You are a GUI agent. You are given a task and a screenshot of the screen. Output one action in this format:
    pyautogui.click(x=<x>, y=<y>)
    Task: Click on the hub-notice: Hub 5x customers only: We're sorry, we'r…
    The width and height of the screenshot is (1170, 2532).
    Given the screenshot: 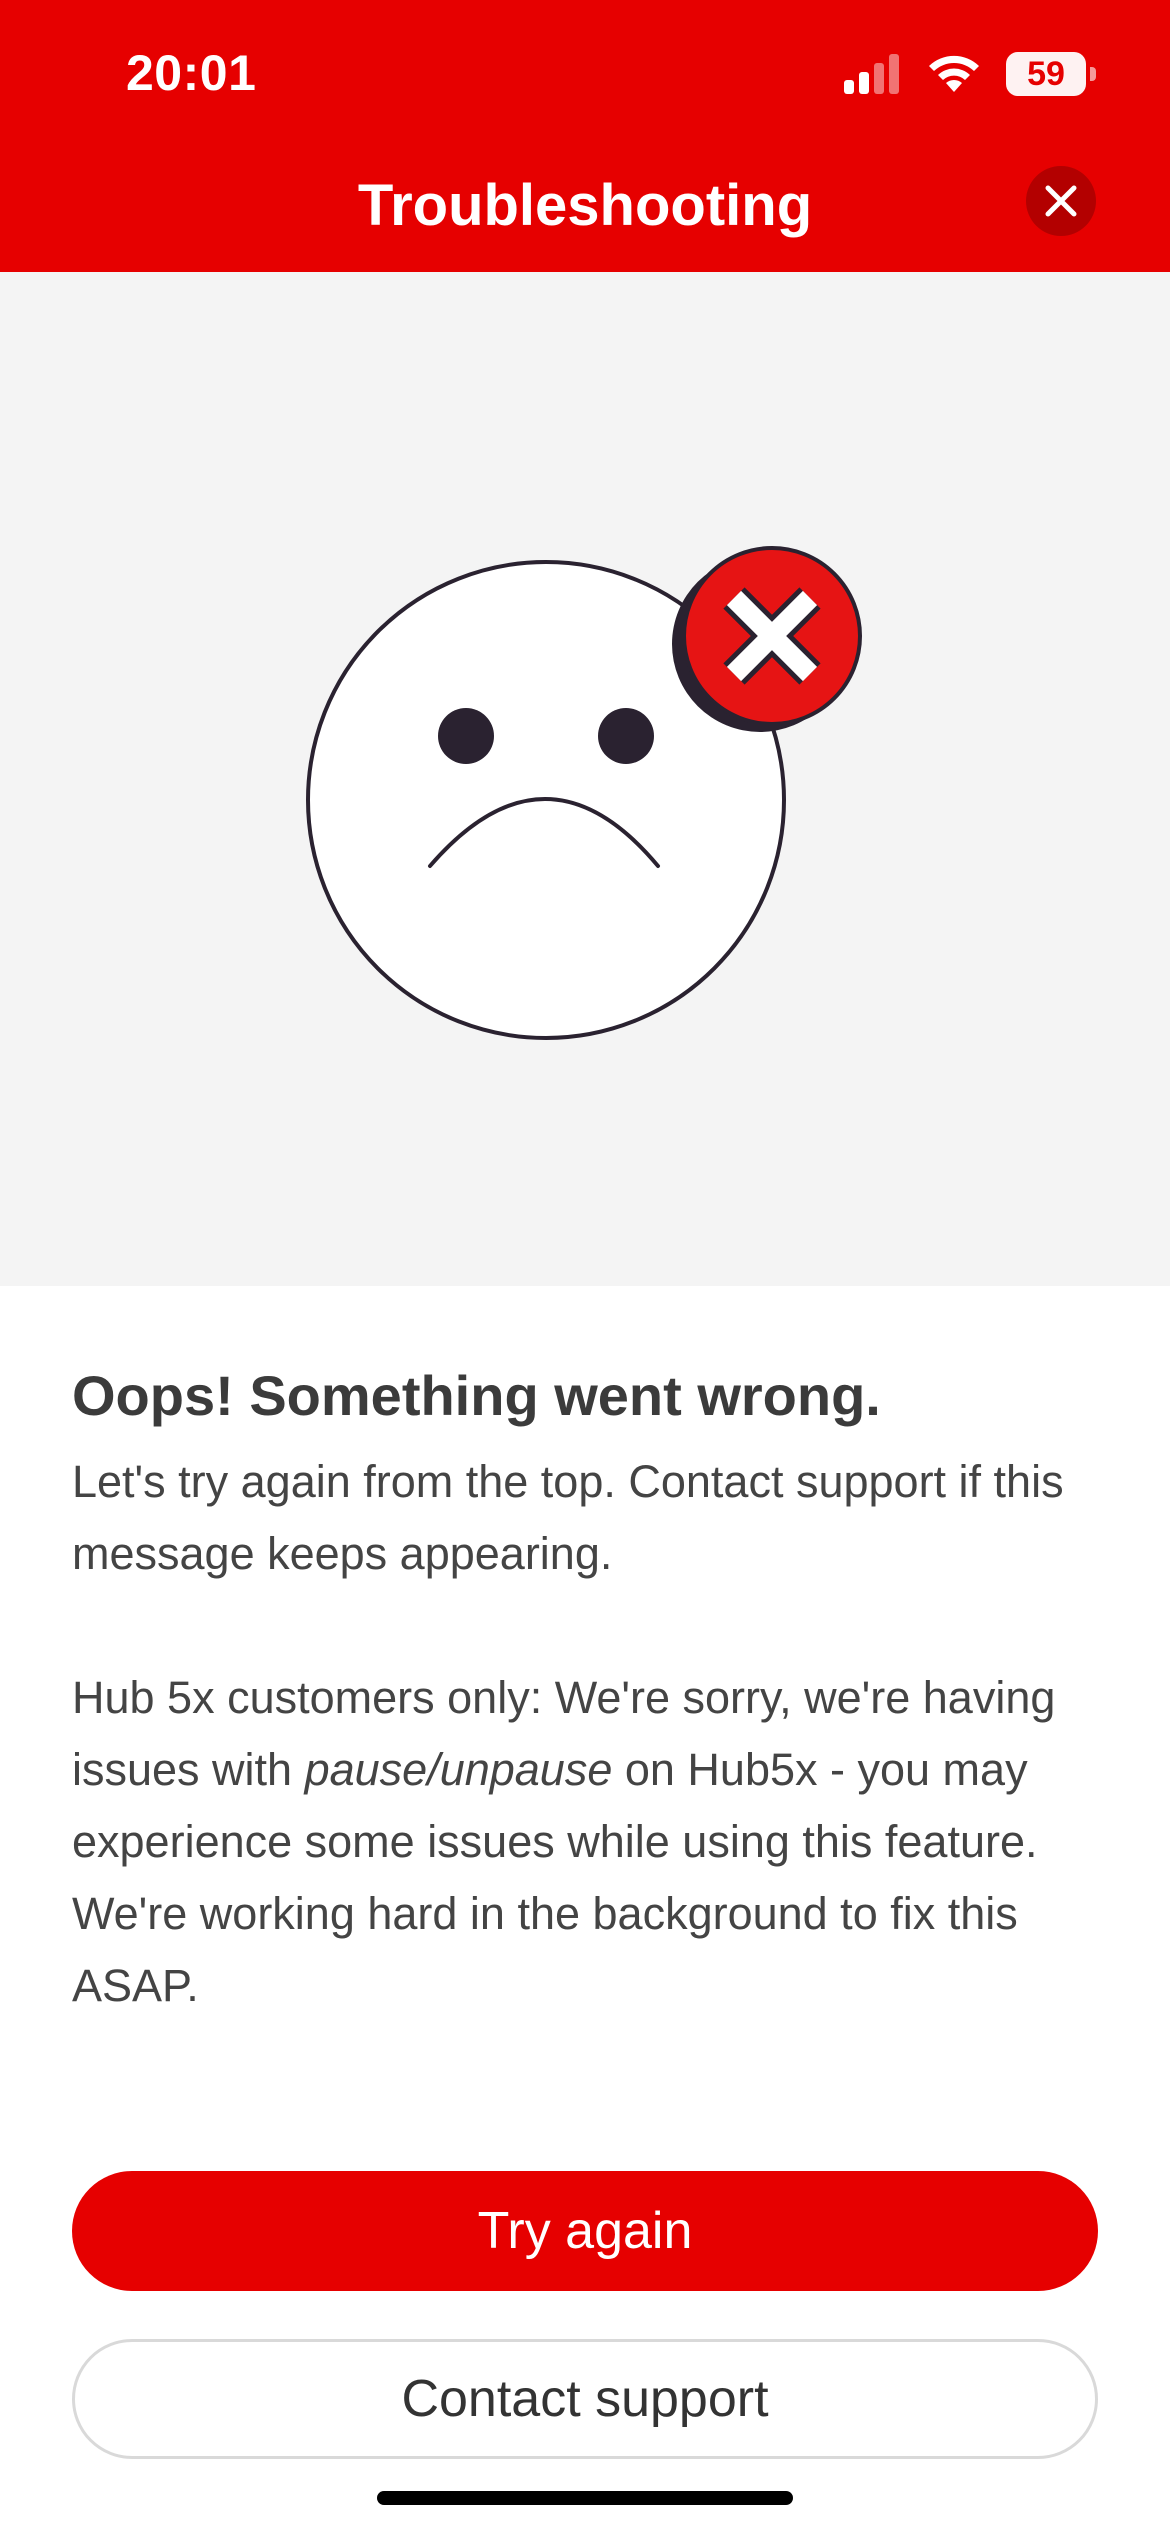 What is the action you would take?
    pyautogui.click(x=564, y=1769)
    